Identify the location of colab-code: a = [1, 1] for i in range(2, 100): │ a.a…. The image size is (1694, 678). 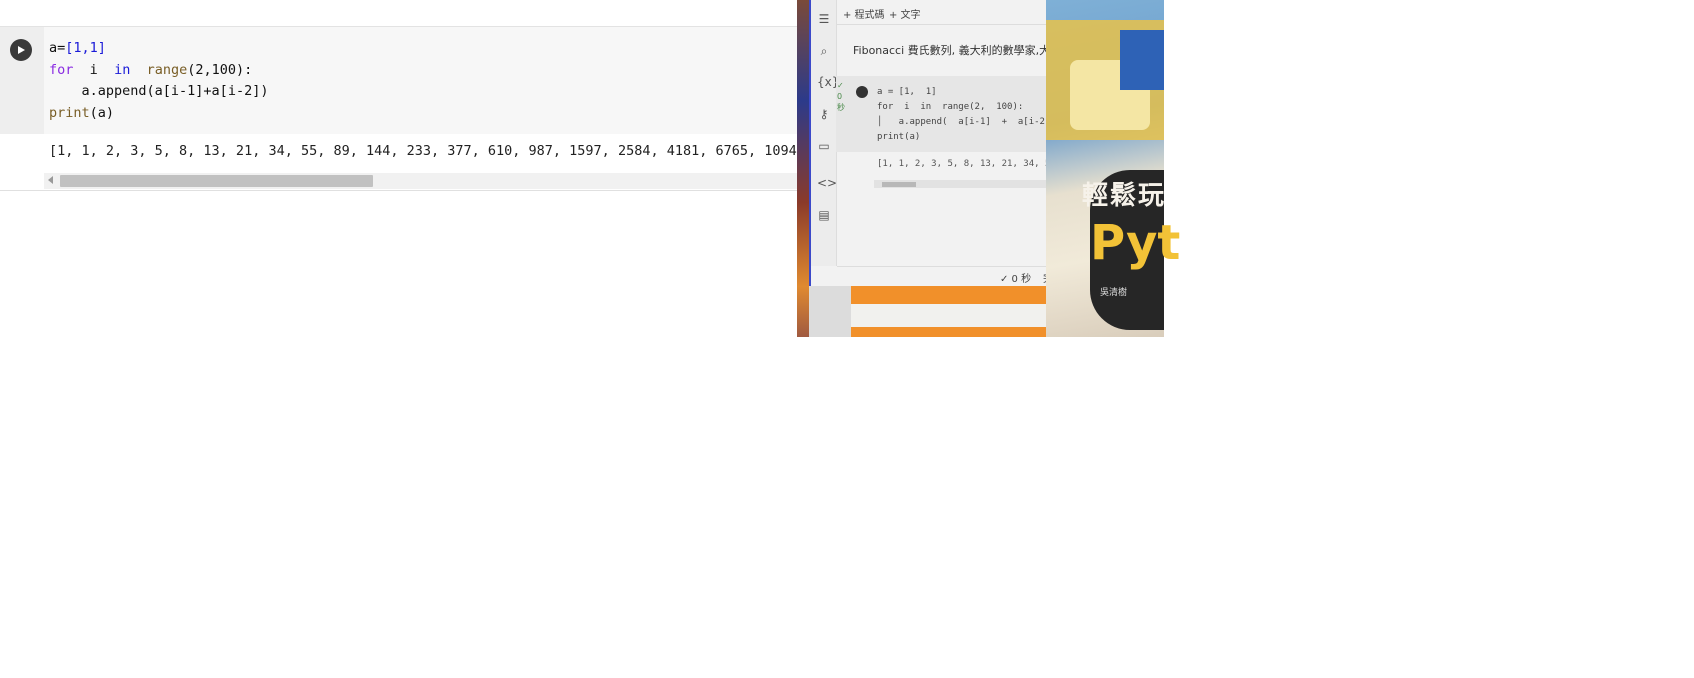
(972, 114).